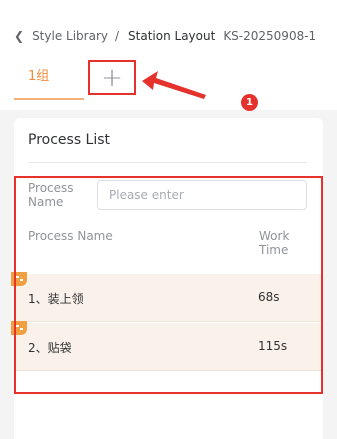 Image resolution: width=337 pixels, height=439 pixels. I want to click on chevron-left-icon: ❮, so click(19, 36).